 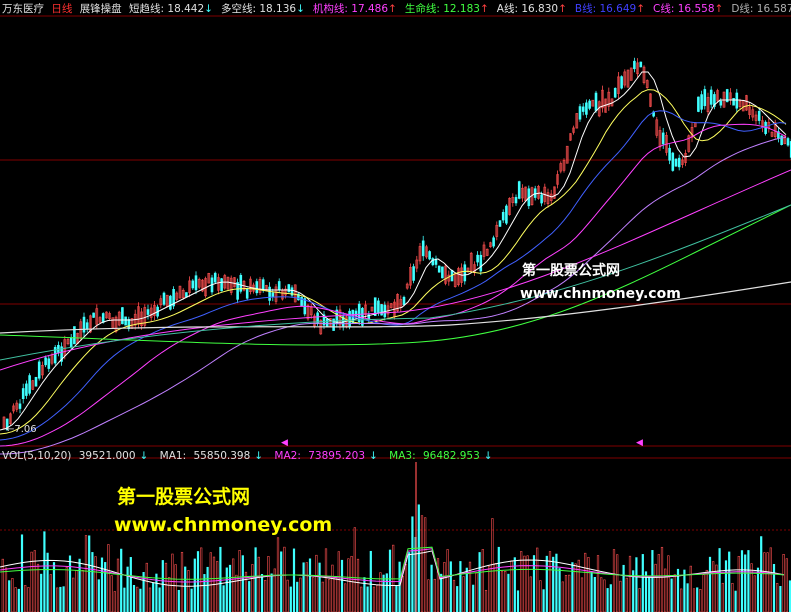 What do you see at coordinates (36, 456) in the screenshot?
I see `vol-name: VOL(5,10,20)` at bounding box center [36, 456].